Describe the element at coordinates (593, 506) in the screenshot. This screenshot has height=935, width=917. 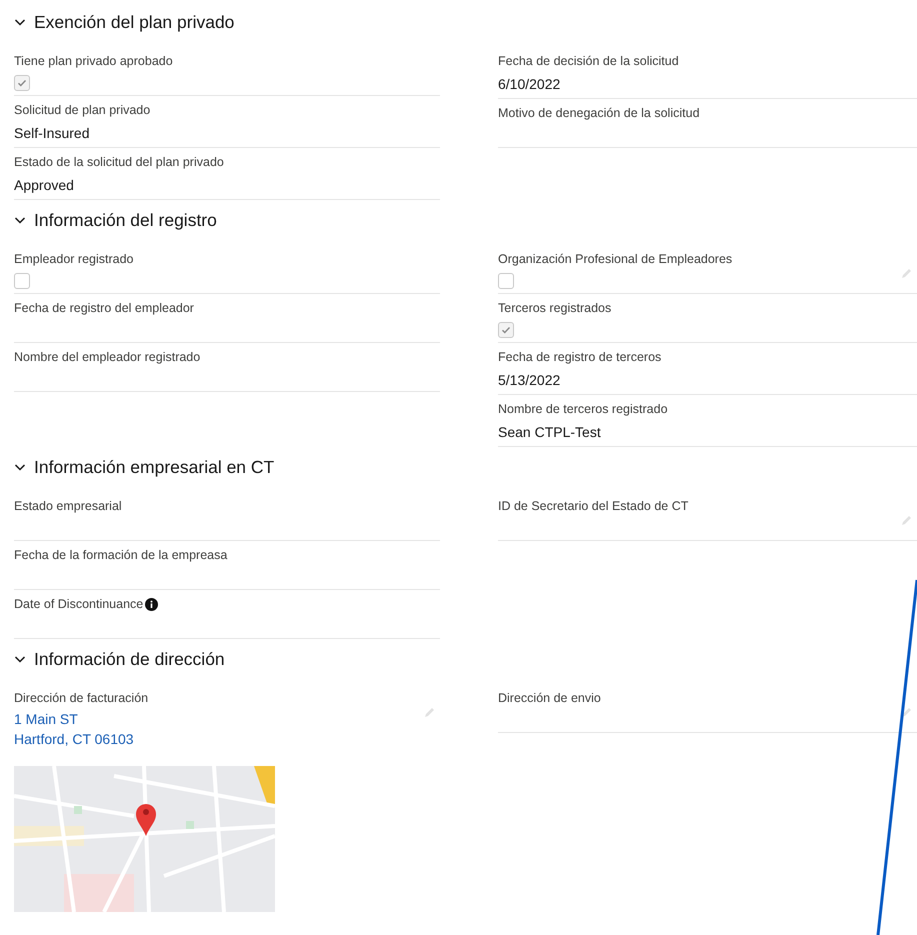
I see `field-label: ID de Secretario del Estado de CT` at that location.